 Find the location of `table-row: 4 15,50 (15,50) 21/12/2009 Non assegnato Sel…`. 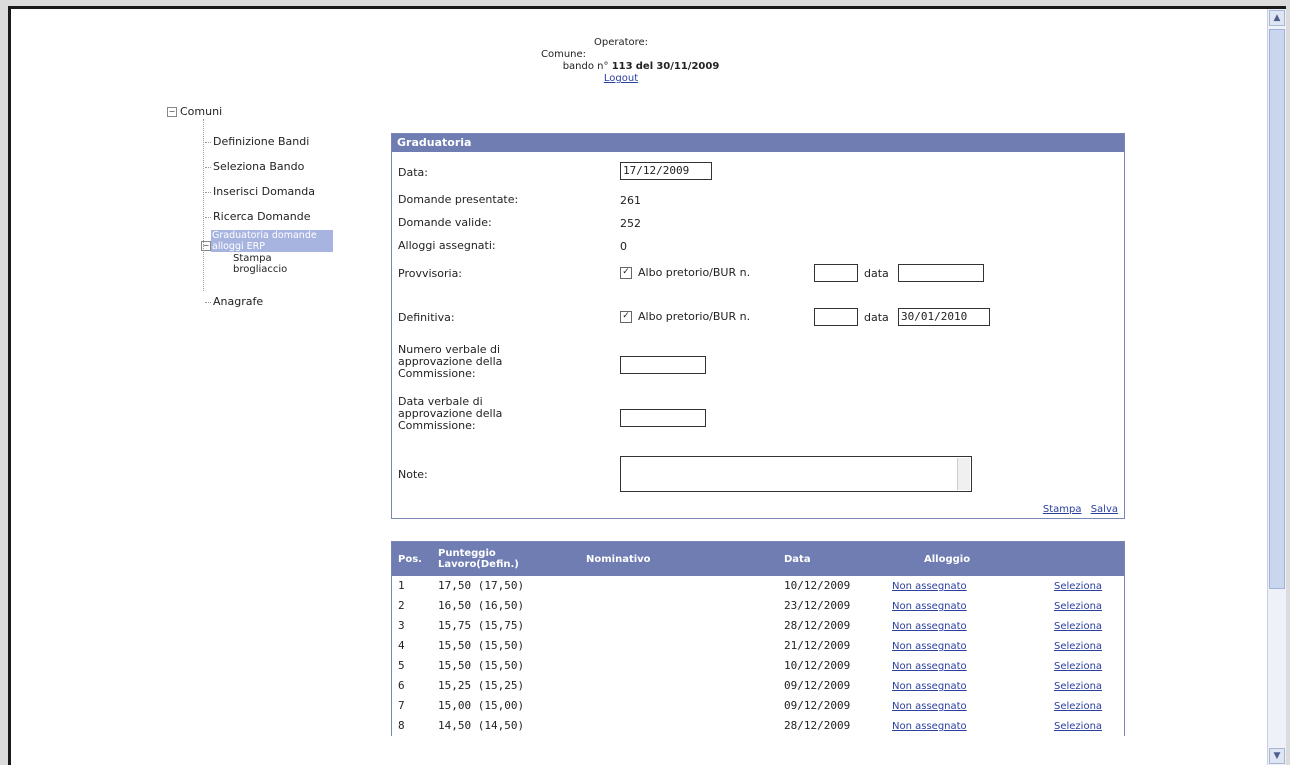

table-row: 4 15,50 (15,50) 21/12/2009 Non assegnato Sel… is located at coordinates (758, 646).